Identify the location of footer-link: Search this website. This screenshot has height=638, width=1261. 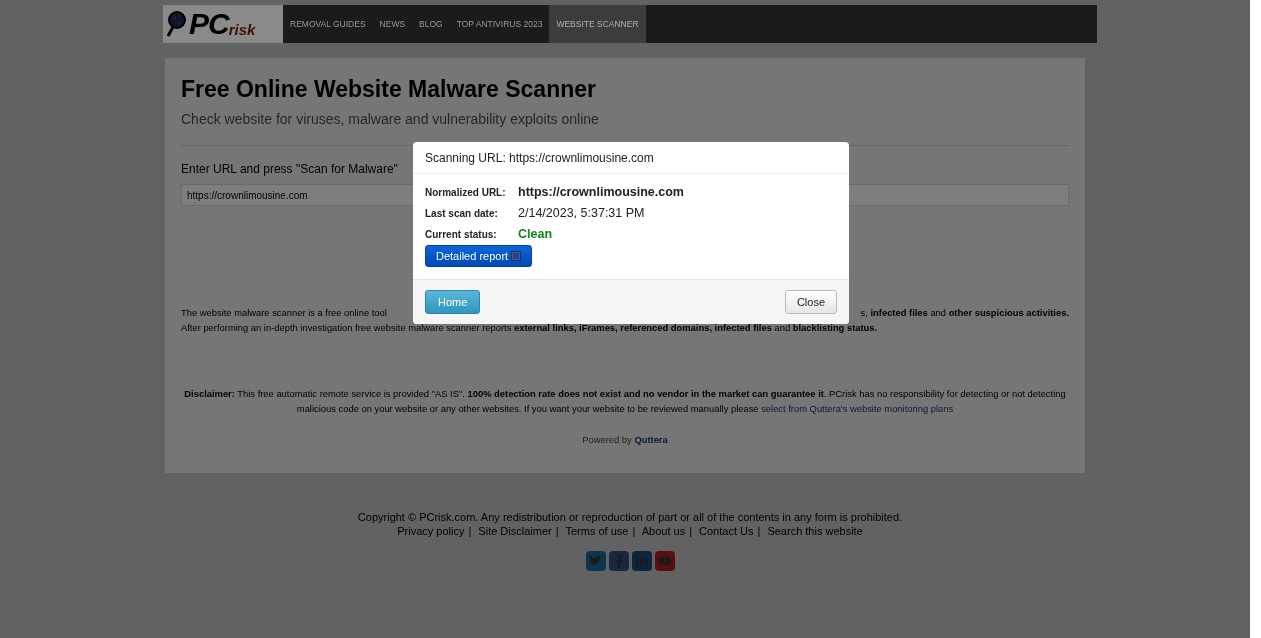
(815, 531).